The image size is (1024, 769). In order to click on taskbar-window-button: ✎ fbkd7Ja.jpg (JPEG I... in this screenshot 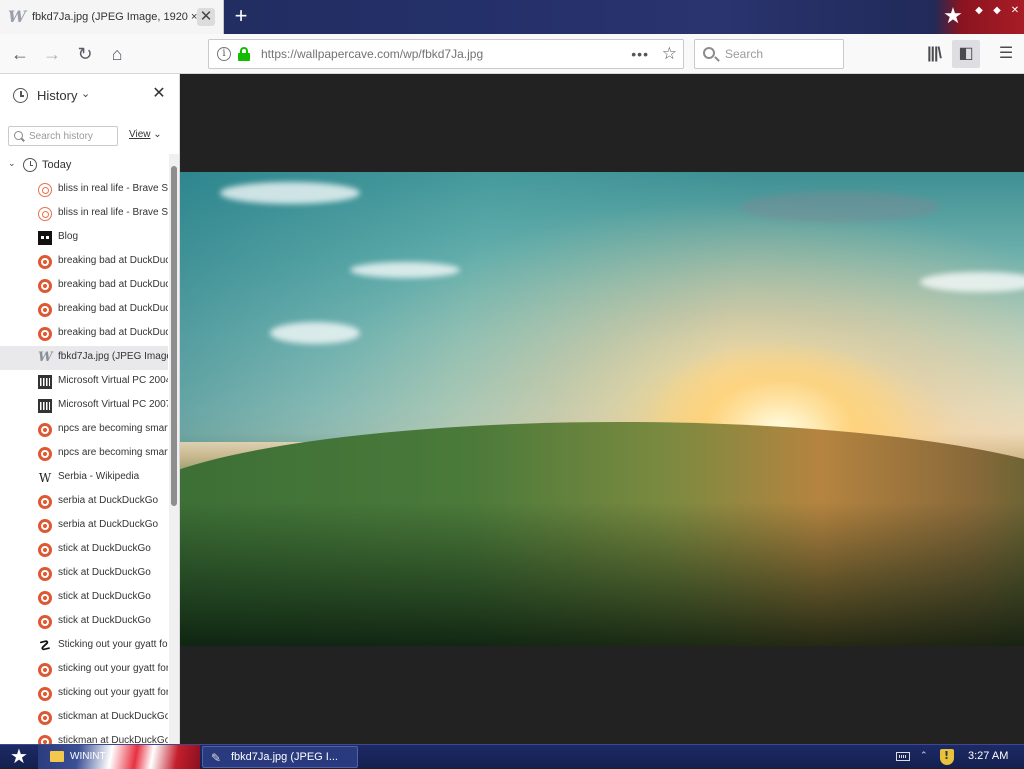, I will do `click(280, 757)`.